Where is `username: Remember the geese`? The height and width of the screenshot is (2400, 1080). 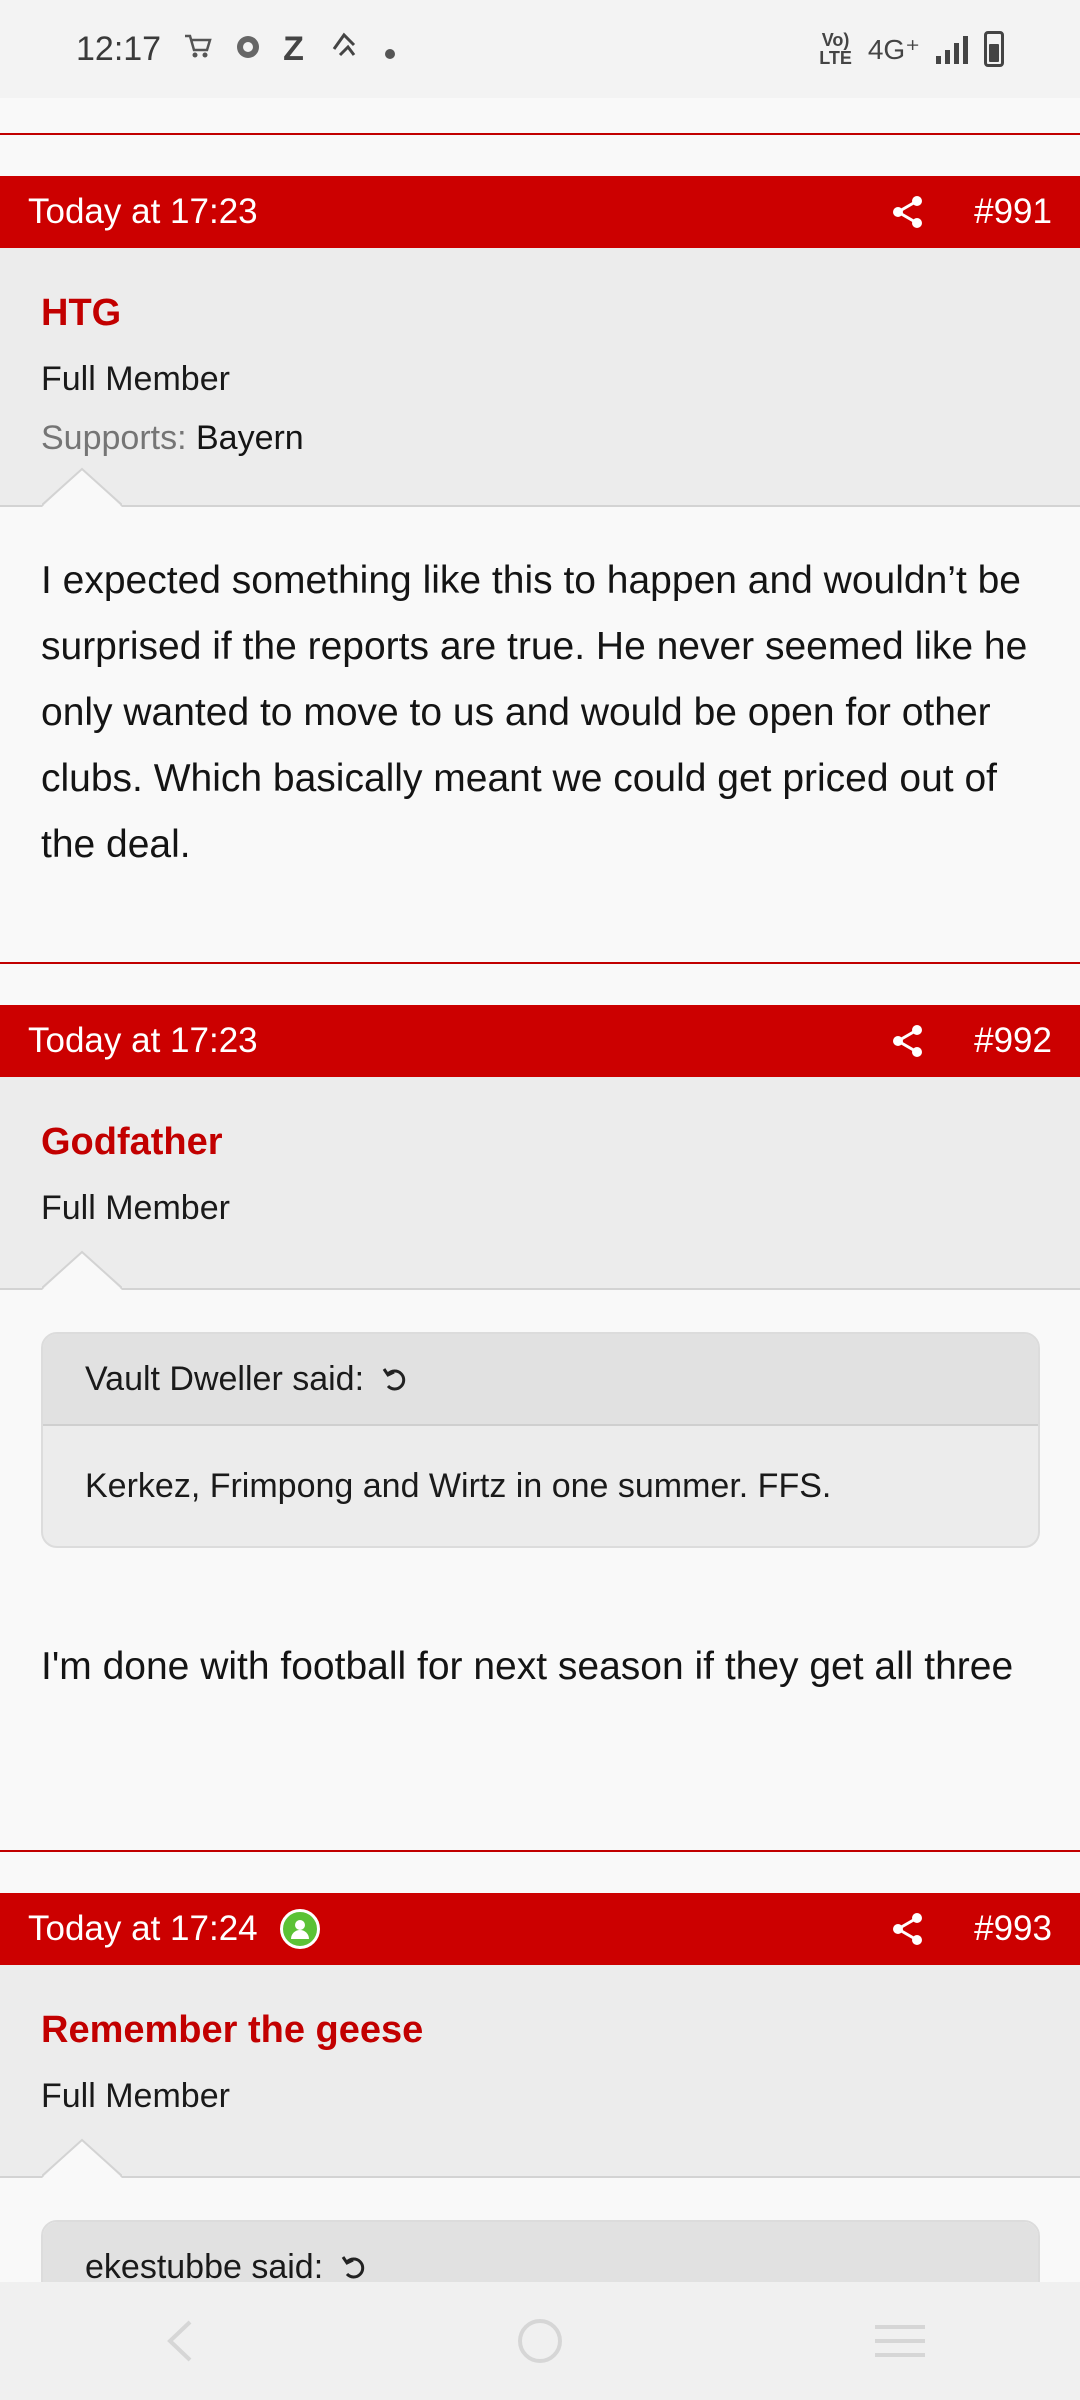 username: Remember the geese is located at coordinates (232, 2030).